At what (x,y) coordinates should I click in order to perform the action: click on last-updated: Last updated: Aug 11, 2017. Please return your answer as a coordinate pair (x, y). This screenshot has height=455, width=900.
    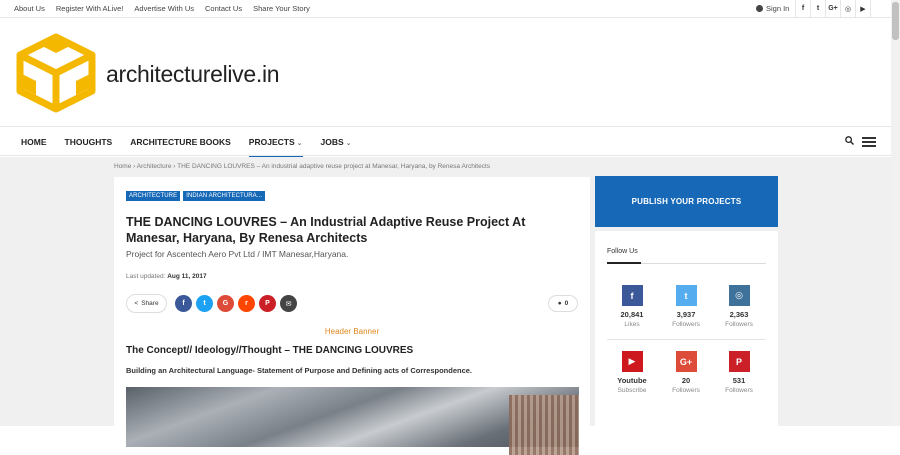
    Looking at the image, I should click on (166, 276).